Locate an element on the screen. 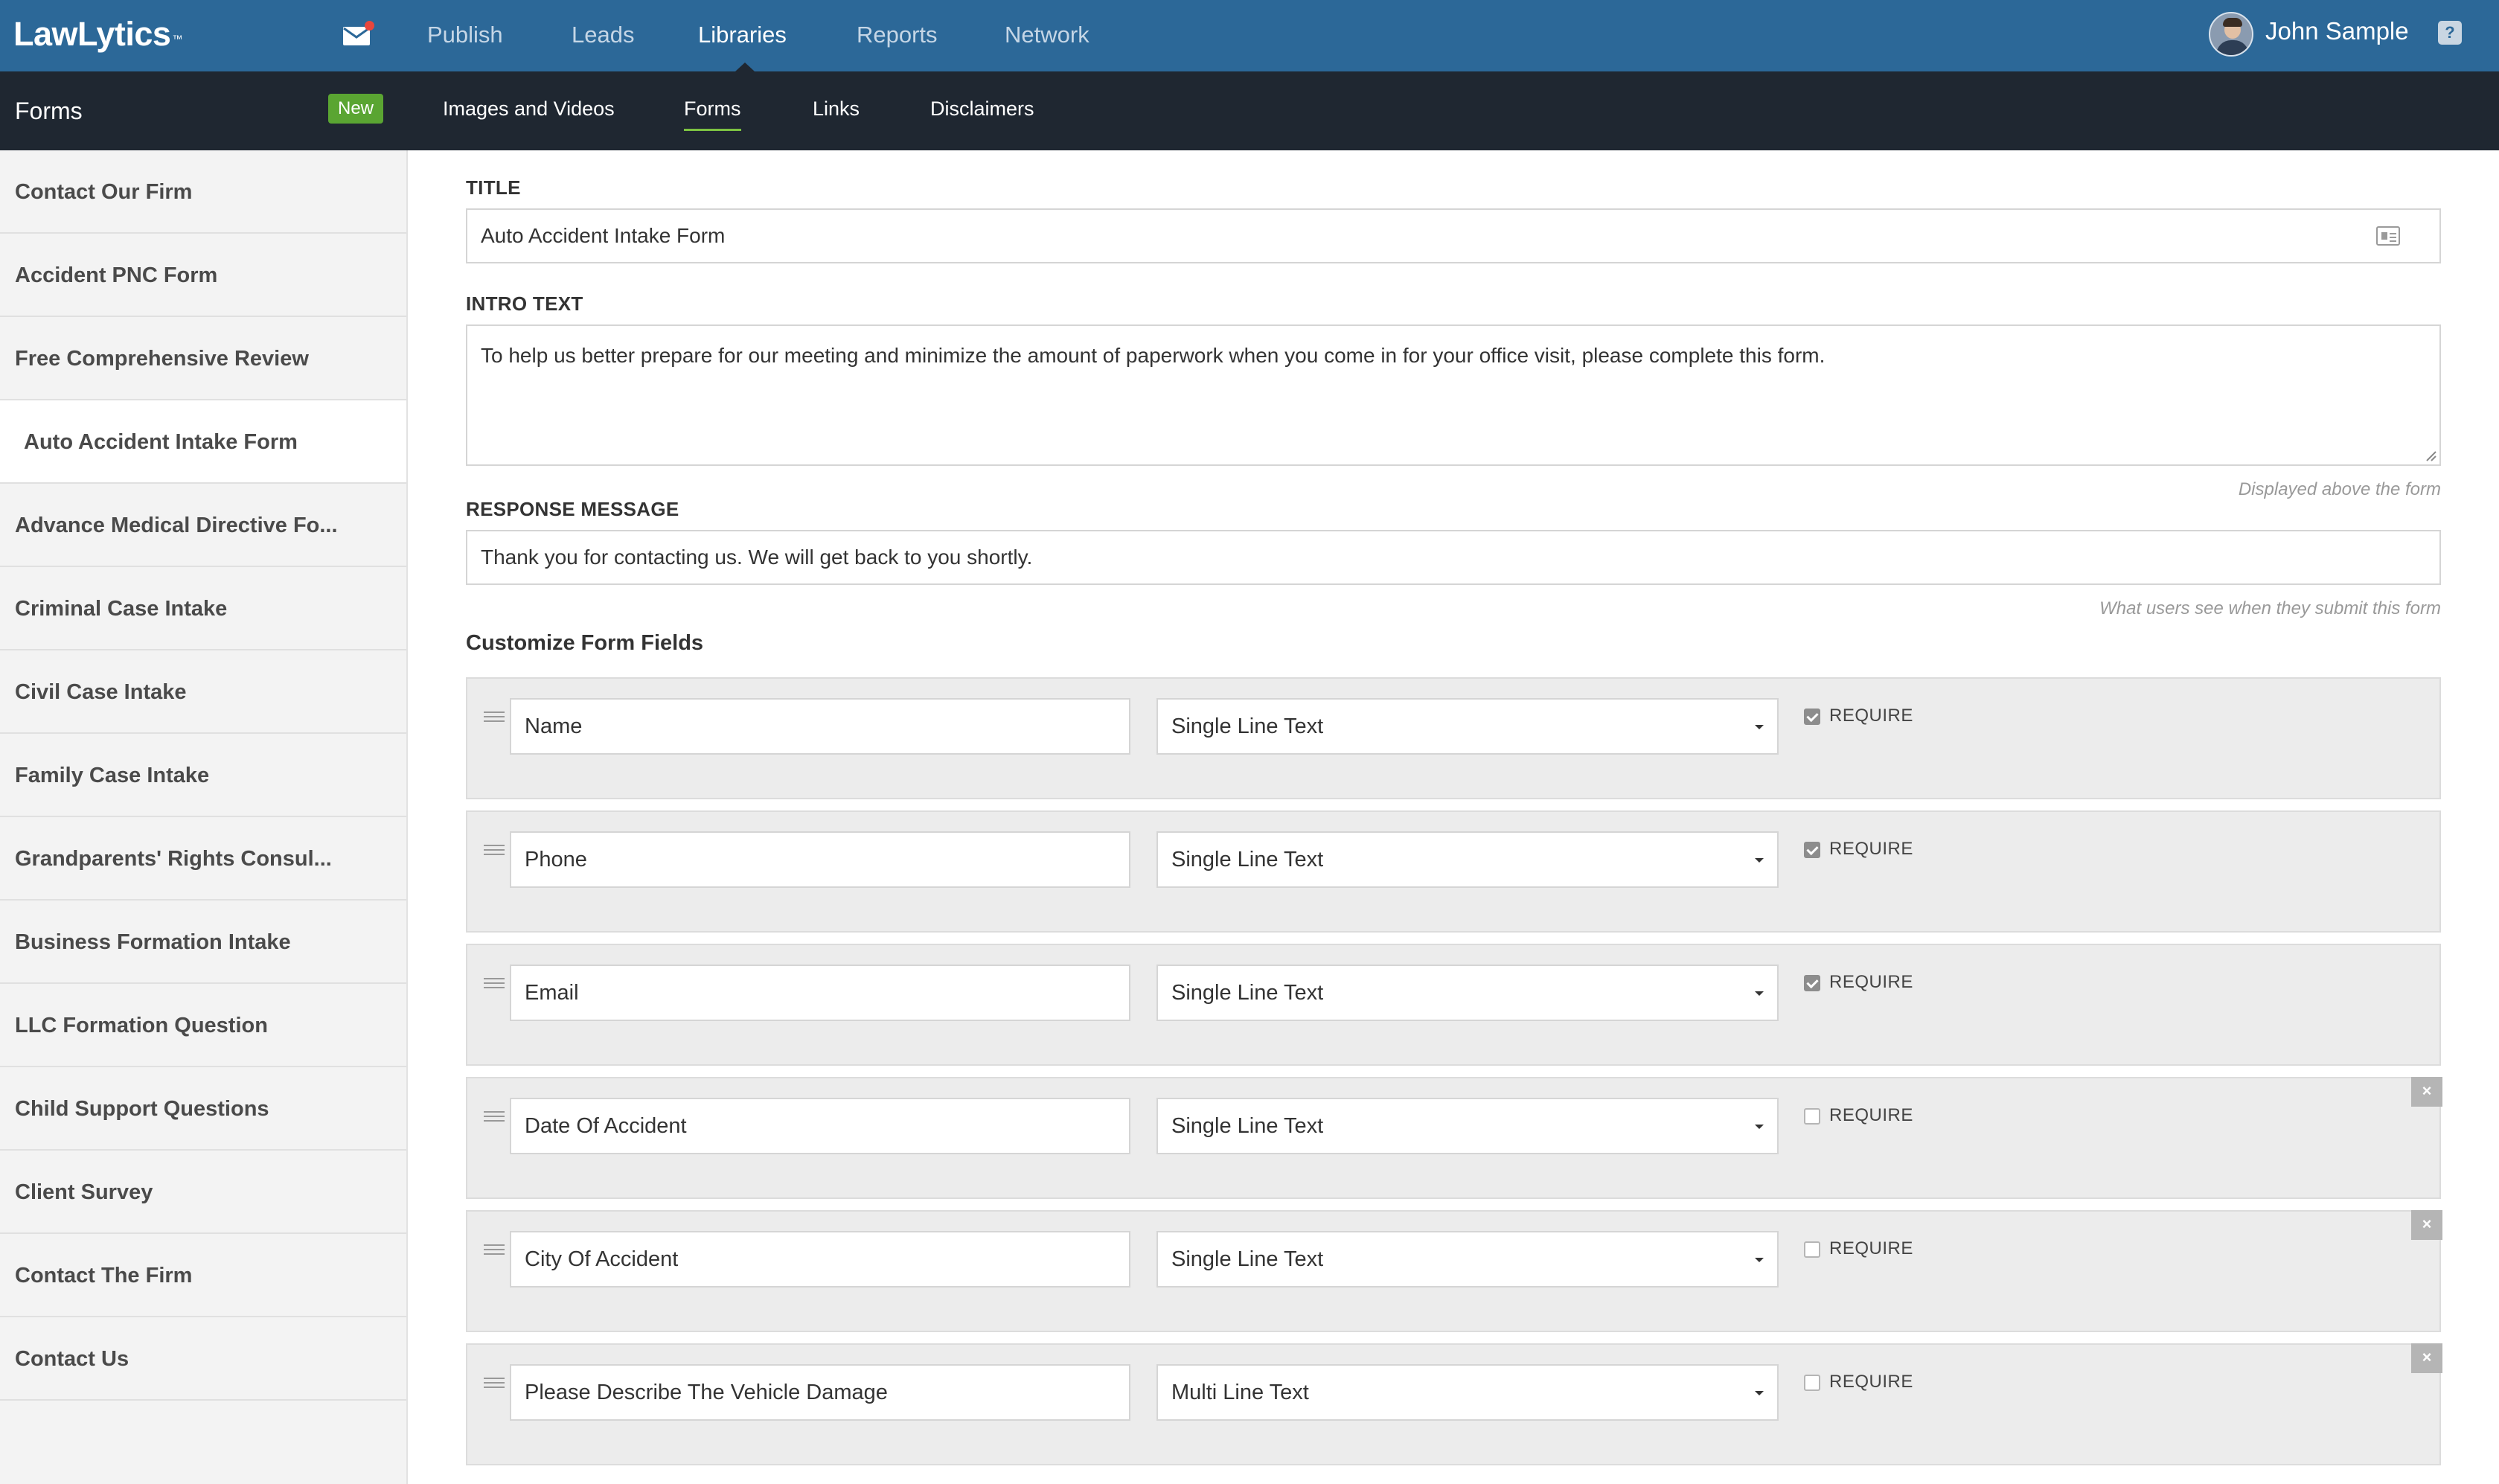 The width and height of the screenshot is (2499, 1484). user-name: John Sample is located at coordinates (2337, 31).